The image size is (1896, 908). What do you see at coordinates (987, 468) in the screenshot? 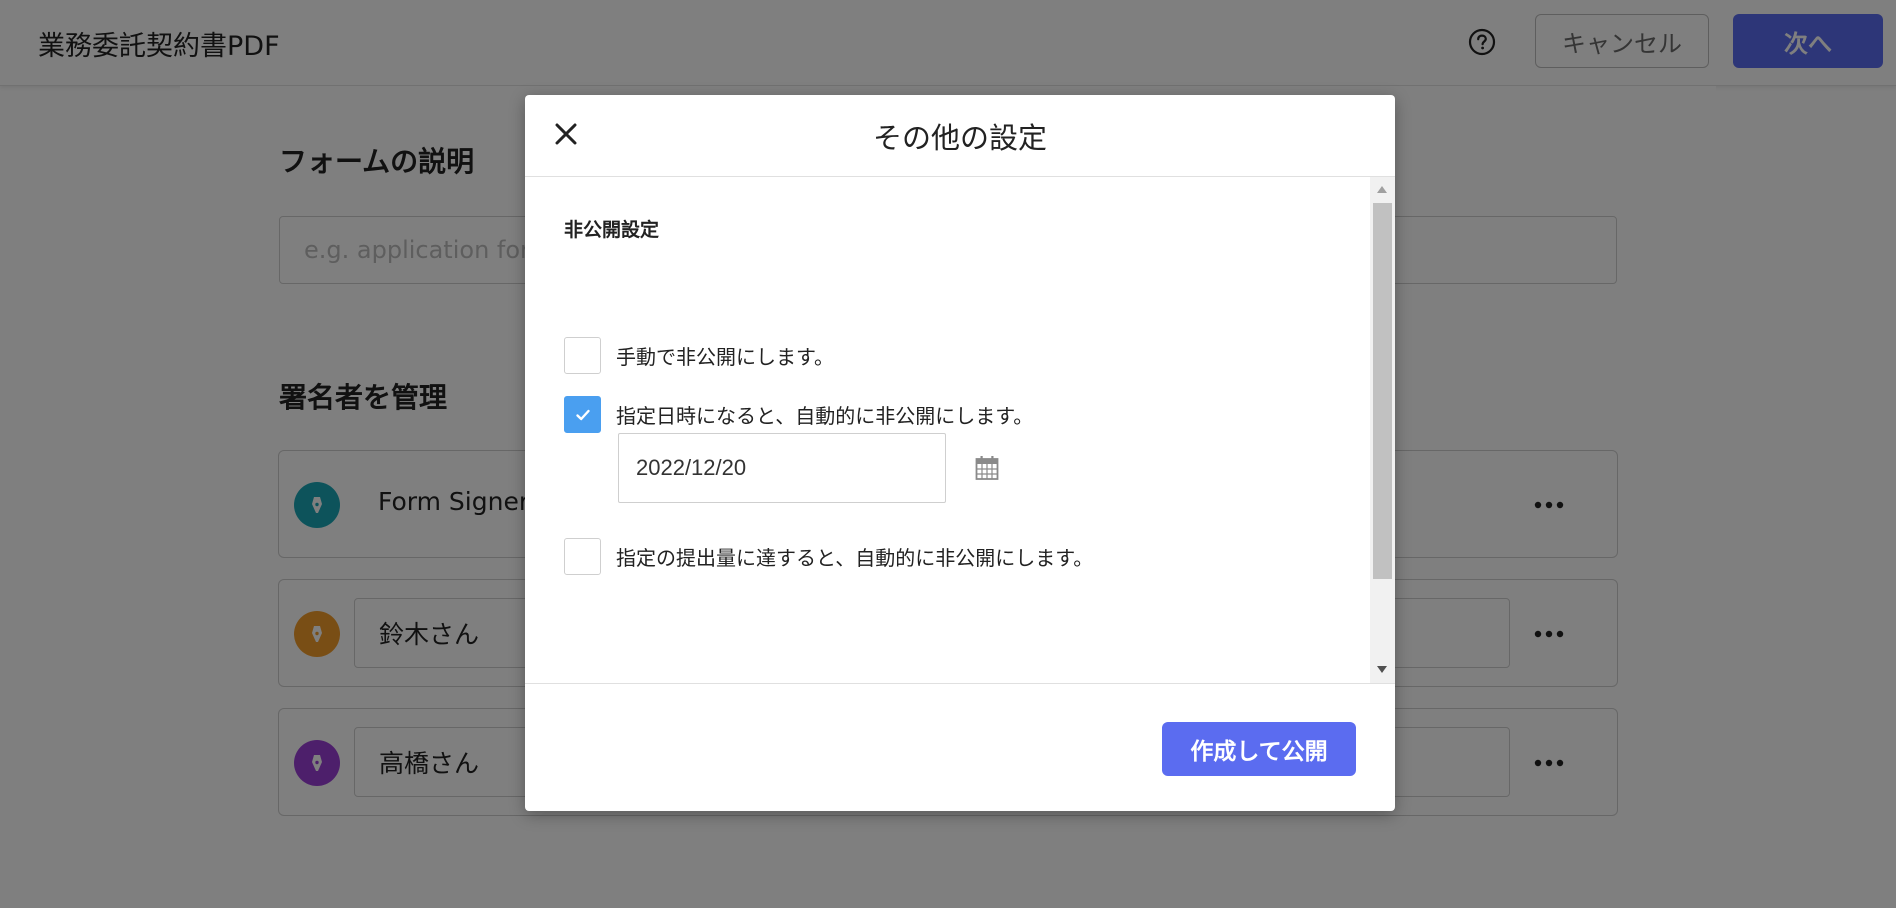
I see `calendar-icon` at bounding box center [987, 468].